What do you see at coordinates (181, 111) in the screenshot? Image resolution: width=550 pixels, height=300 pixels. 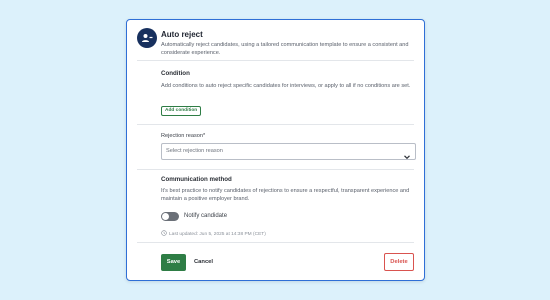 I see `add-condition-button: Add condition` at bounding box center [181, 111].